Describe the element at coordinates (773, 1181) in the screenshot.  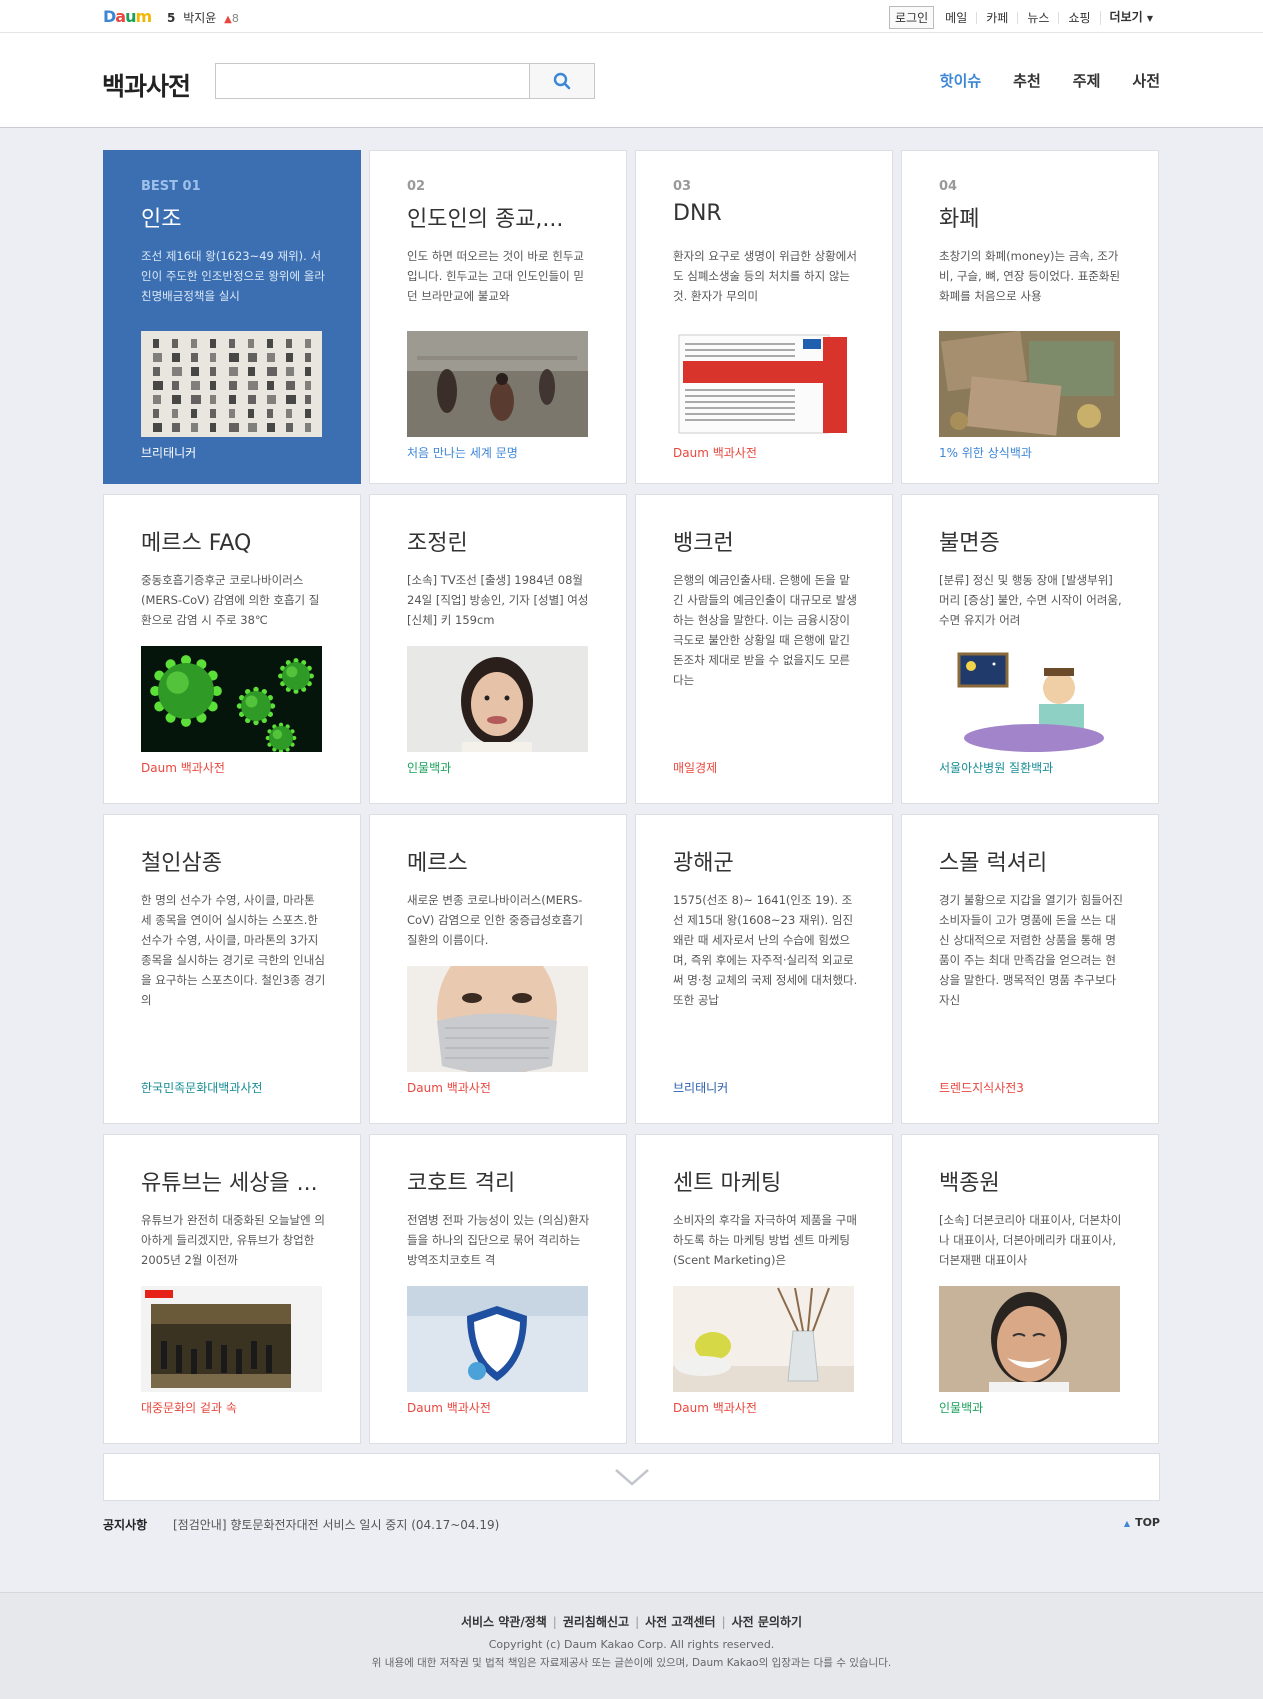
I see `card-title: 센트 마케팅` at that location.